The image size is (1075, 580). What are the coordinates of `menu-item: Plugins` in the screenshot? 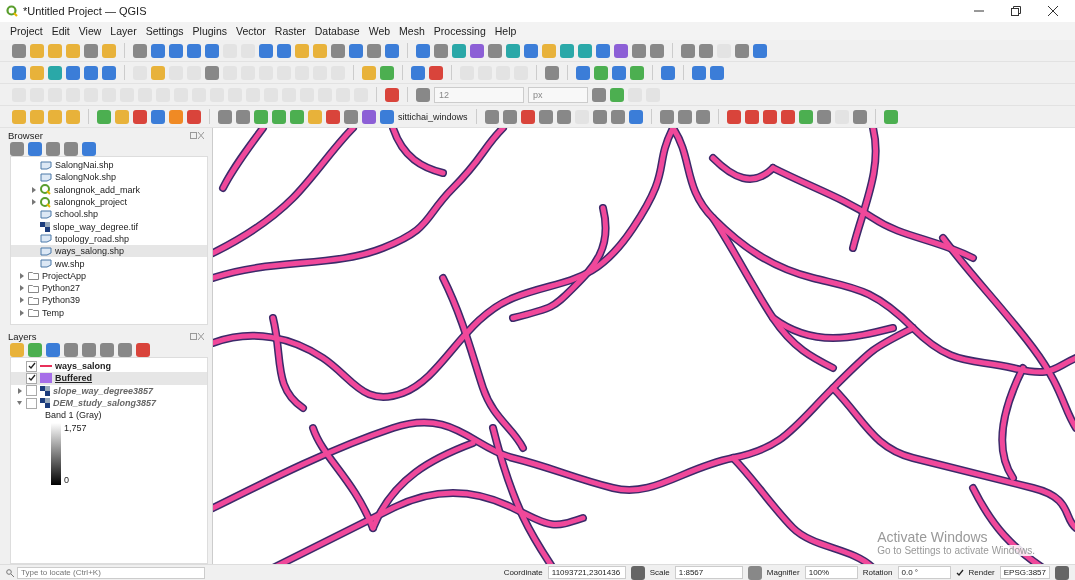 It's located at (210, 31).